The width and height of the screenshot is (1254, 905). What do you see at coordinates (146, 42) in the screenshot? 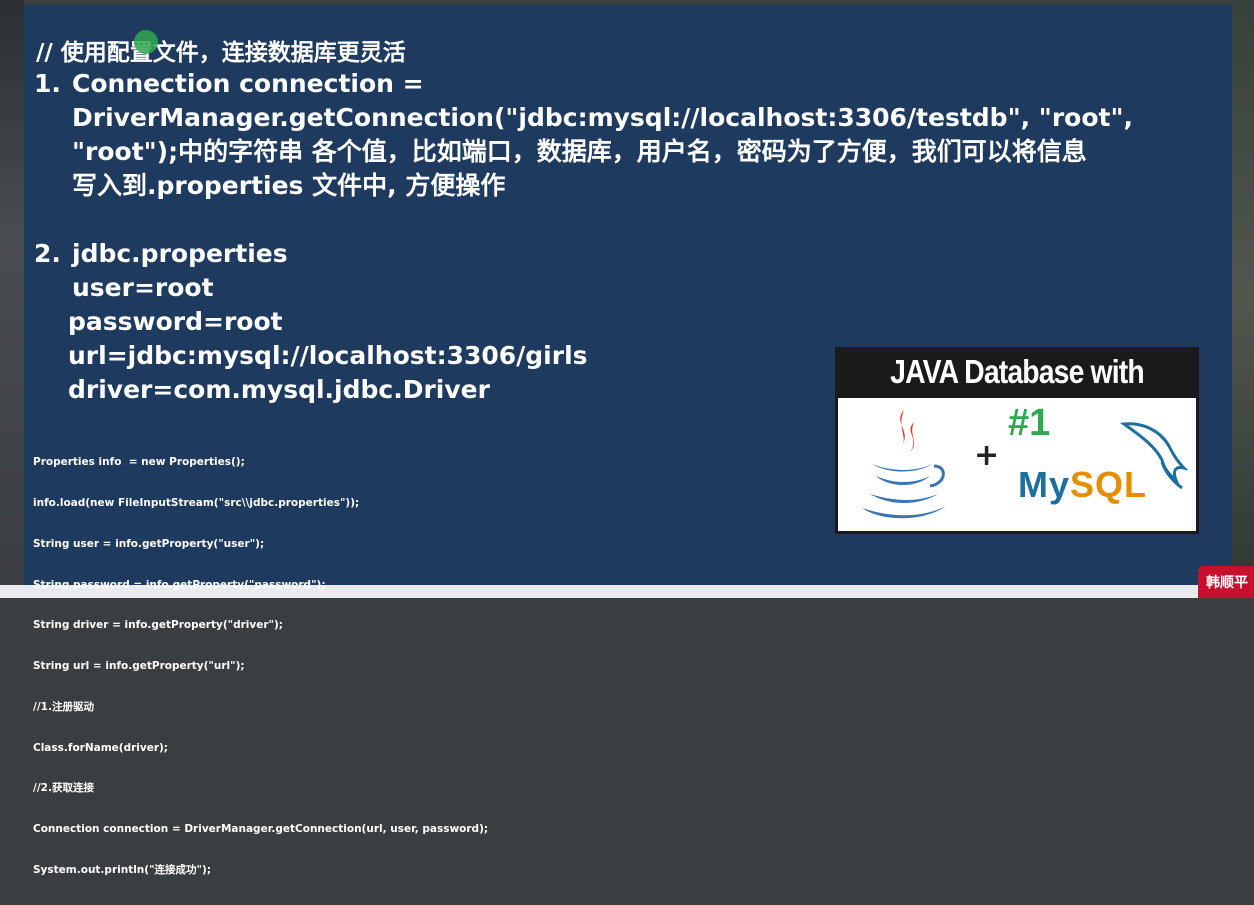
I see `pointer-cursor-icon` at bounding box center [146, 42].